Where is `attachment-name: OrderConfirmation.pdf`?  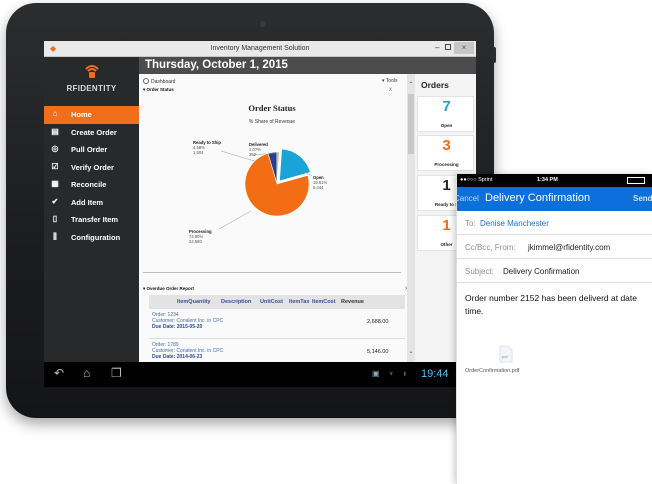 attachment-name: OrderConfirmation.pdf is located at coordinates (492, 371).